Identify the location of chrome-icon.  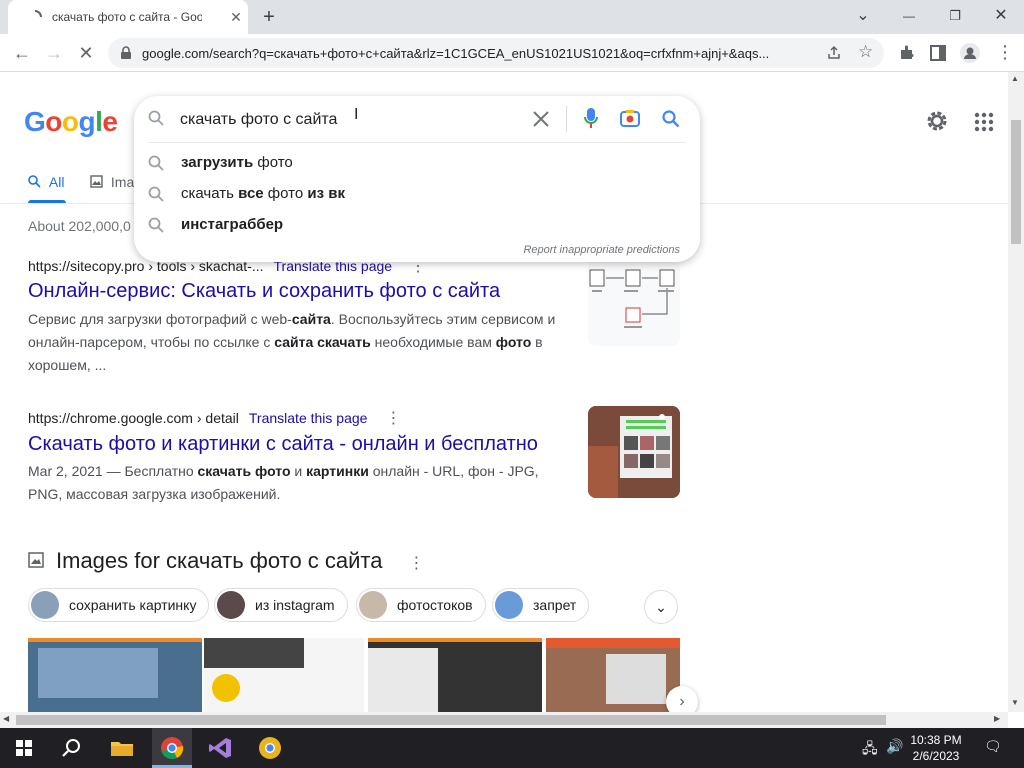
(172, 748).